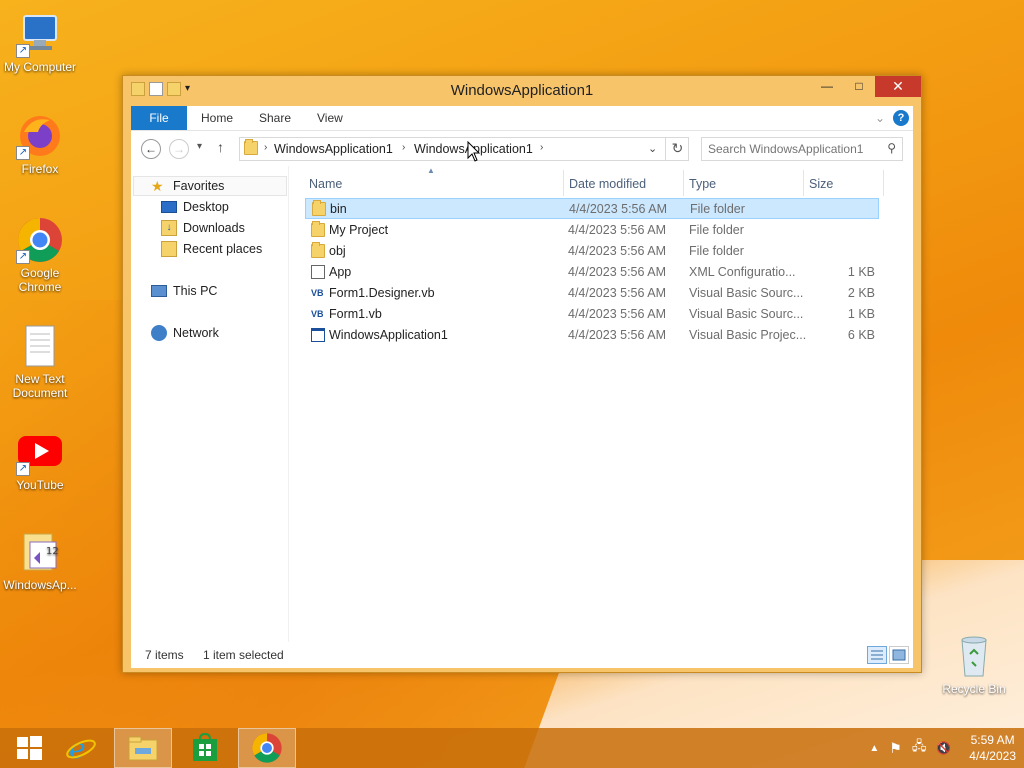  I want to click on nav-label: Network, so click(196, 333).